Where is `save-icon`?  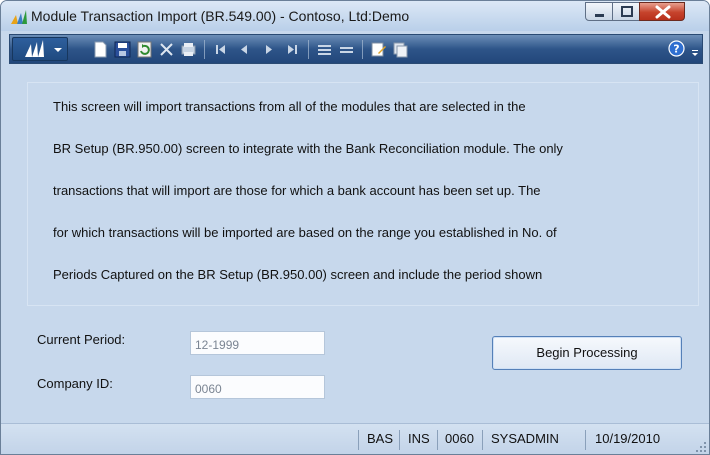
save-icon is located at coordinates (122, 49).